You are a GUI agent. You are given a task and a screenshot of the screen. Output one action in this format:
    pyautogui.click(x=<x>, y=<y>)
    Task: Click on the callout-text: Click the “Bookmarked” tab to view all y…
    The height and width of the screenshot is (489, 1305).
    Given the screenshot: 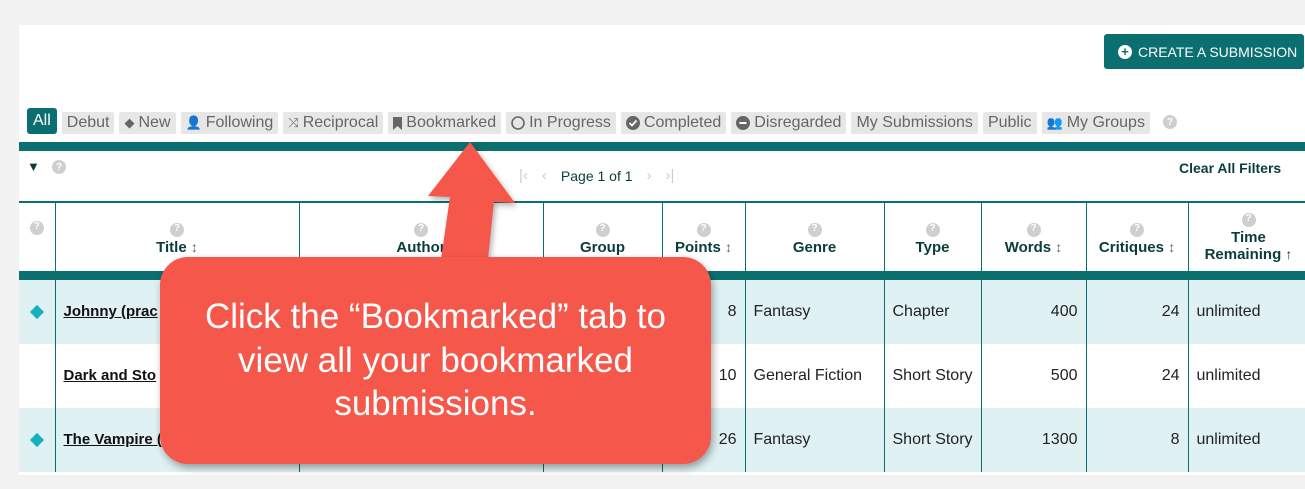 What is the action you would take?
    pyautogui.click(x=435, y=360)
    